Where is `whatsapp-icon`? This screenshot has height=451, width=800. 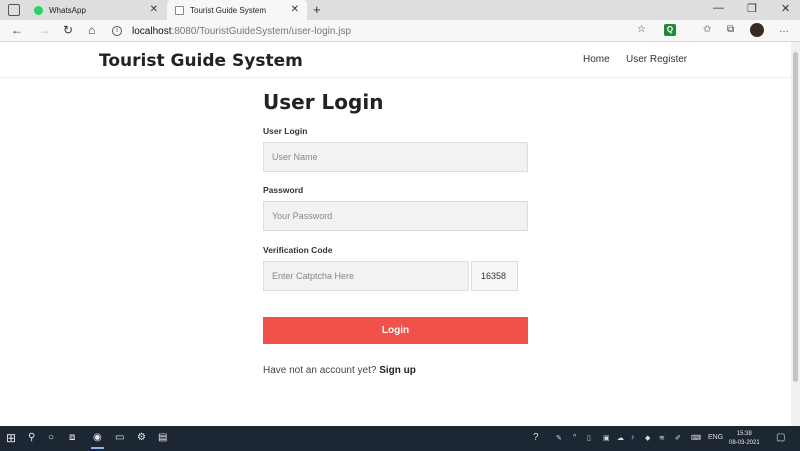
whatsapp-icon is located at coordinates (38, 10).